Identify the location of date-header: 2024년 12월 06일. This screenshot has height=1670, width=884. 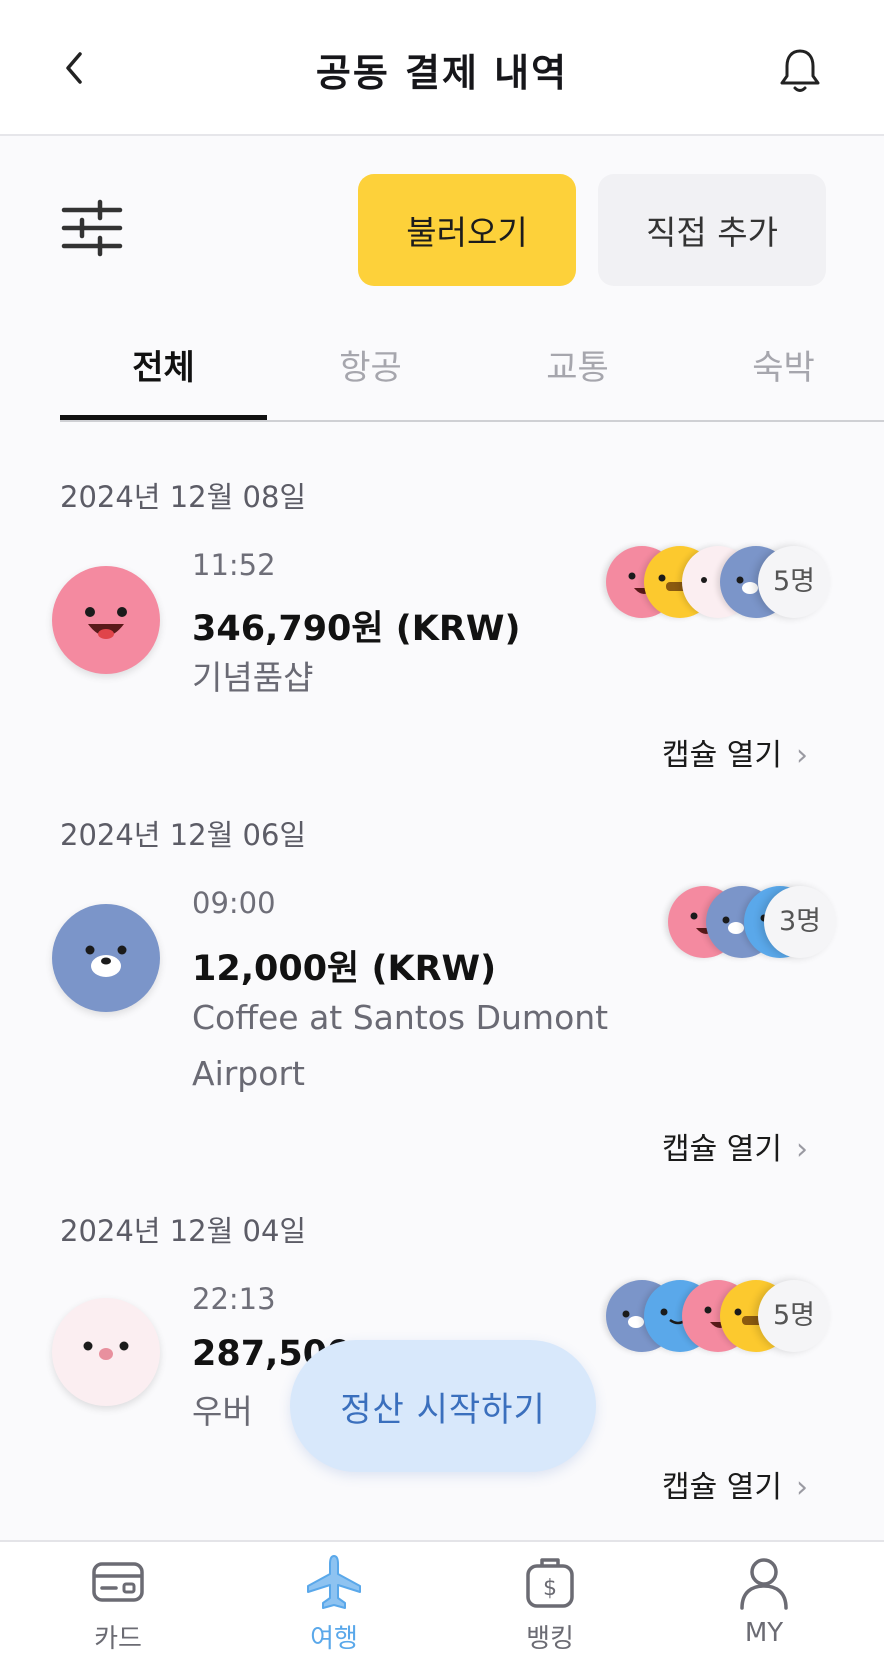
(183, 835).